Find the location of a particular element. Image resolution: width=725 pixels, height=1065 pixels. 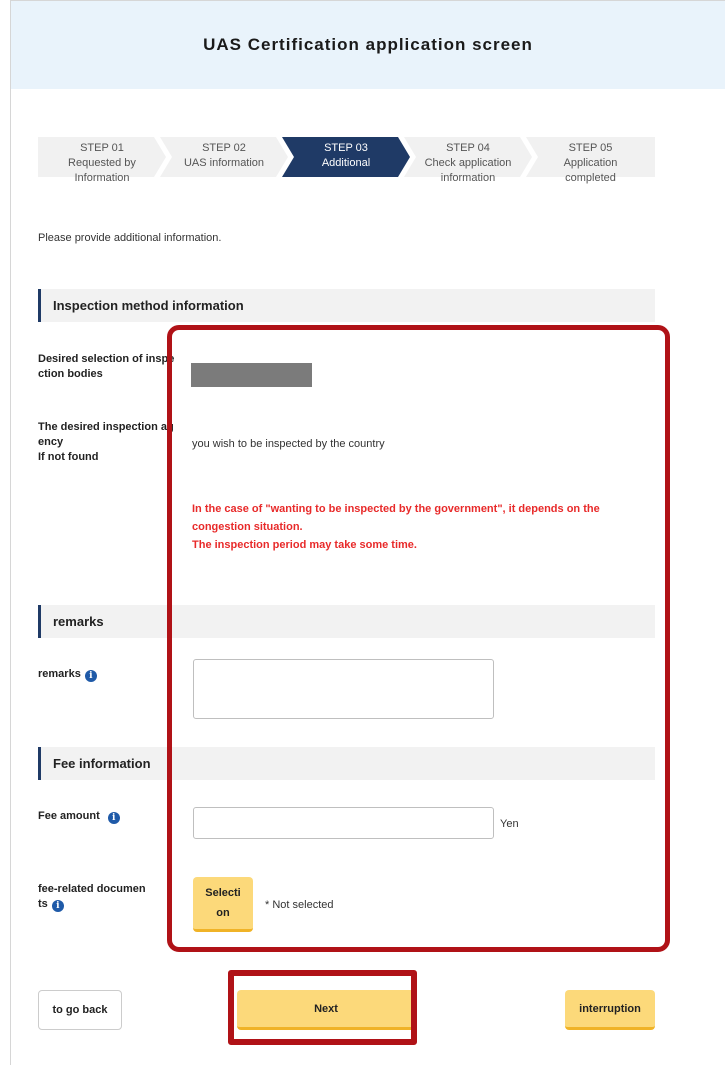

page-header: UAS Certification application screen is located at coordinates (368, 45).